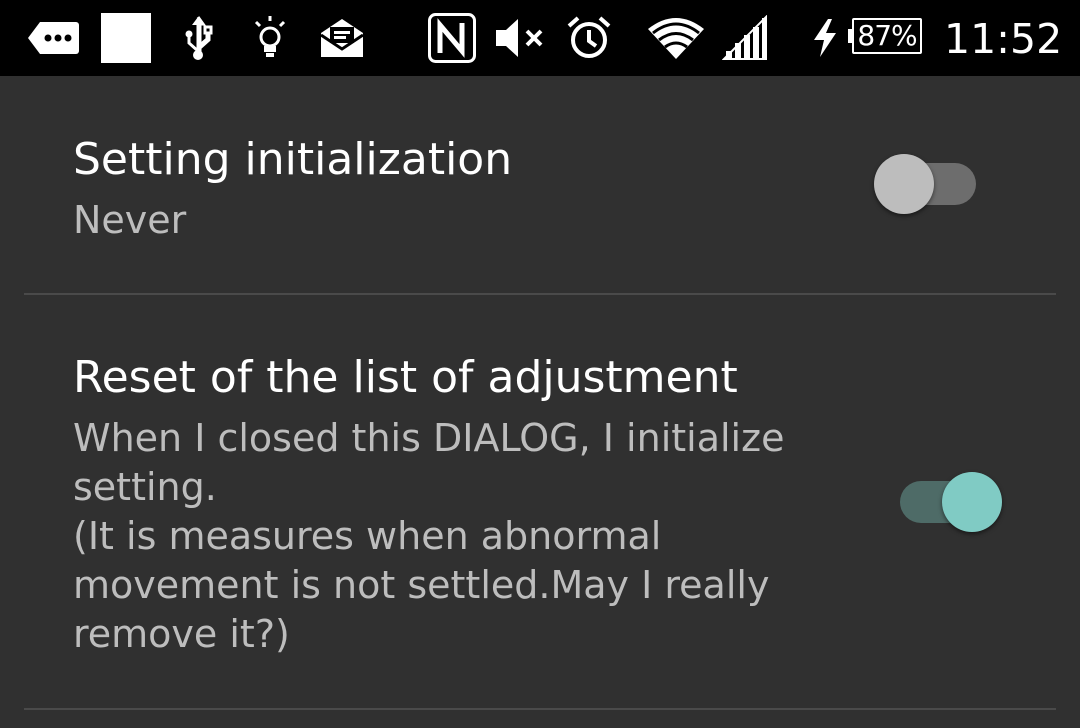  What do you see at coordinates (676, 38) in the screenshot?
I see `wifi-icon` at bounding box center [676, 38].